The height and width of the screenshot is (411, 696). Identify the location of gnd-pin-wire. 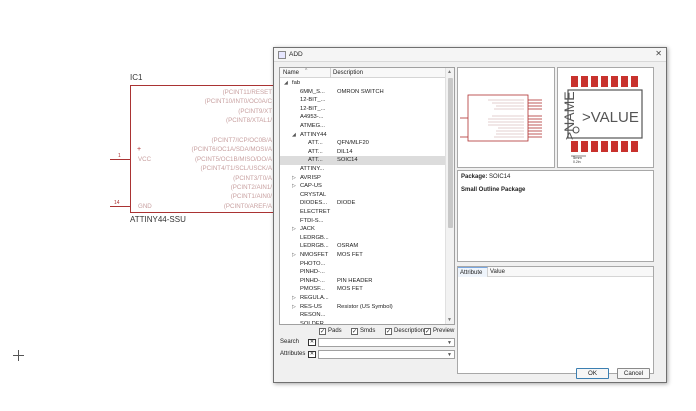
(120, 206).